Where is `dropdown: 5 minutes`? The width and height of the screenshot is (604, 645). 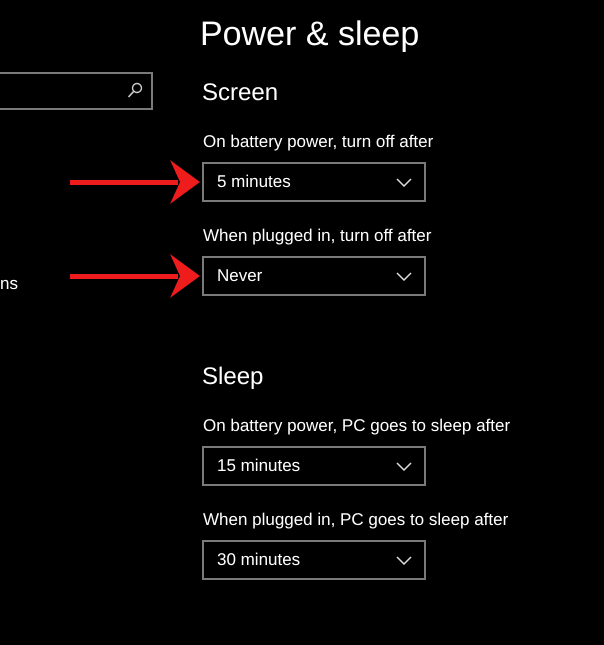 dropdown: 5 minutes is located at coordinates (314, 182).